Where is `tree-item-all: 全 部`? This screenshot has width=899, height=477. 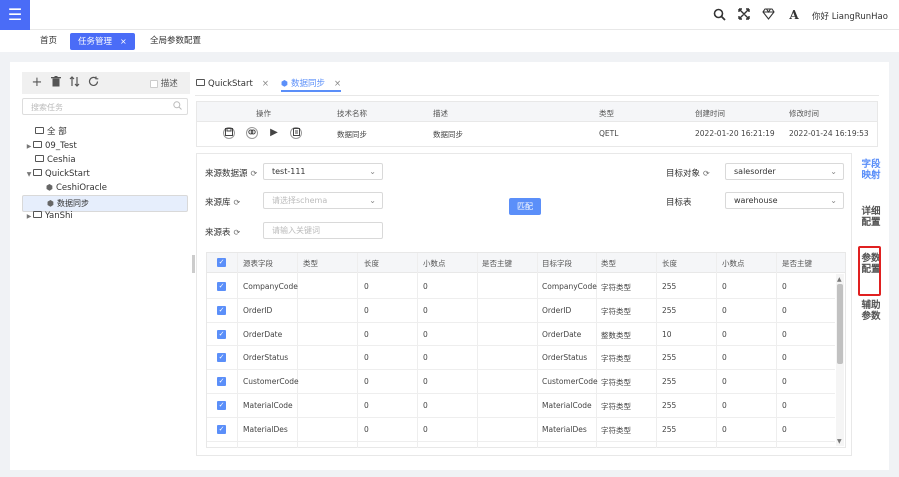 tree-item-all: 全 部 is located at coordinates (105, 132).